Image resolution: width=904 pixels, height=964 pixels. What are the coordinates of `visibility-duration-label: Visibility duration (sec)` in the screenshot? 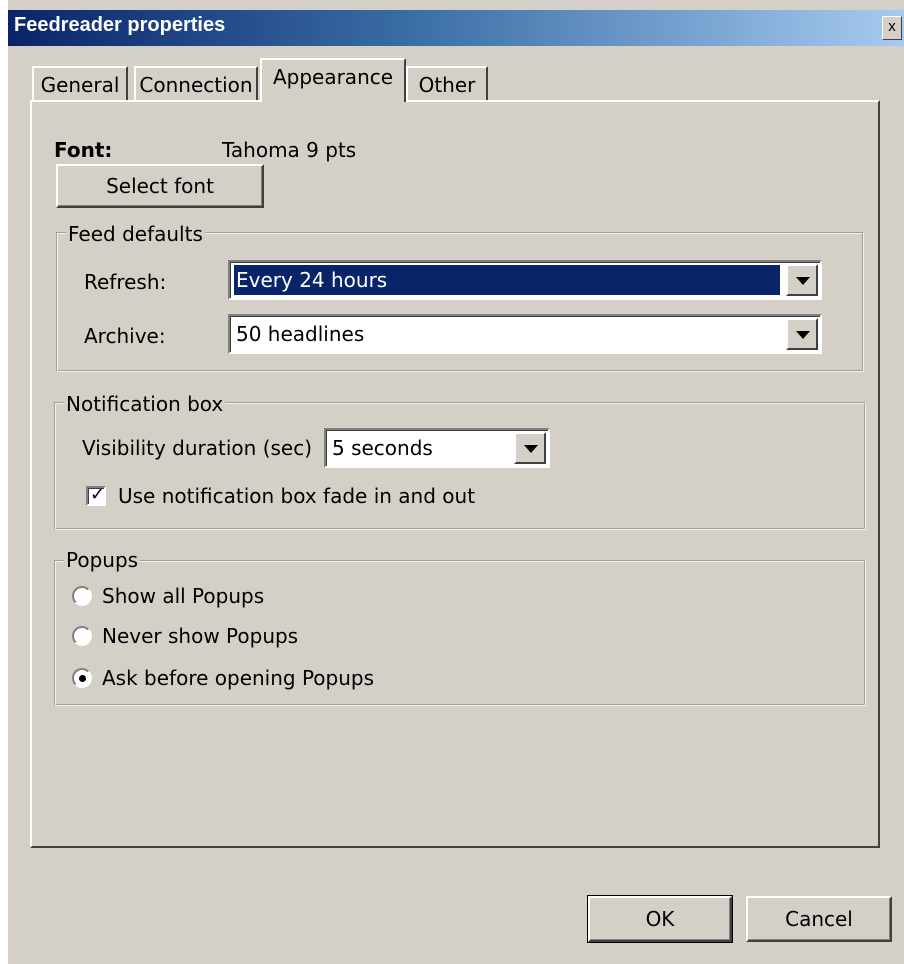 It's located at (197, 448).